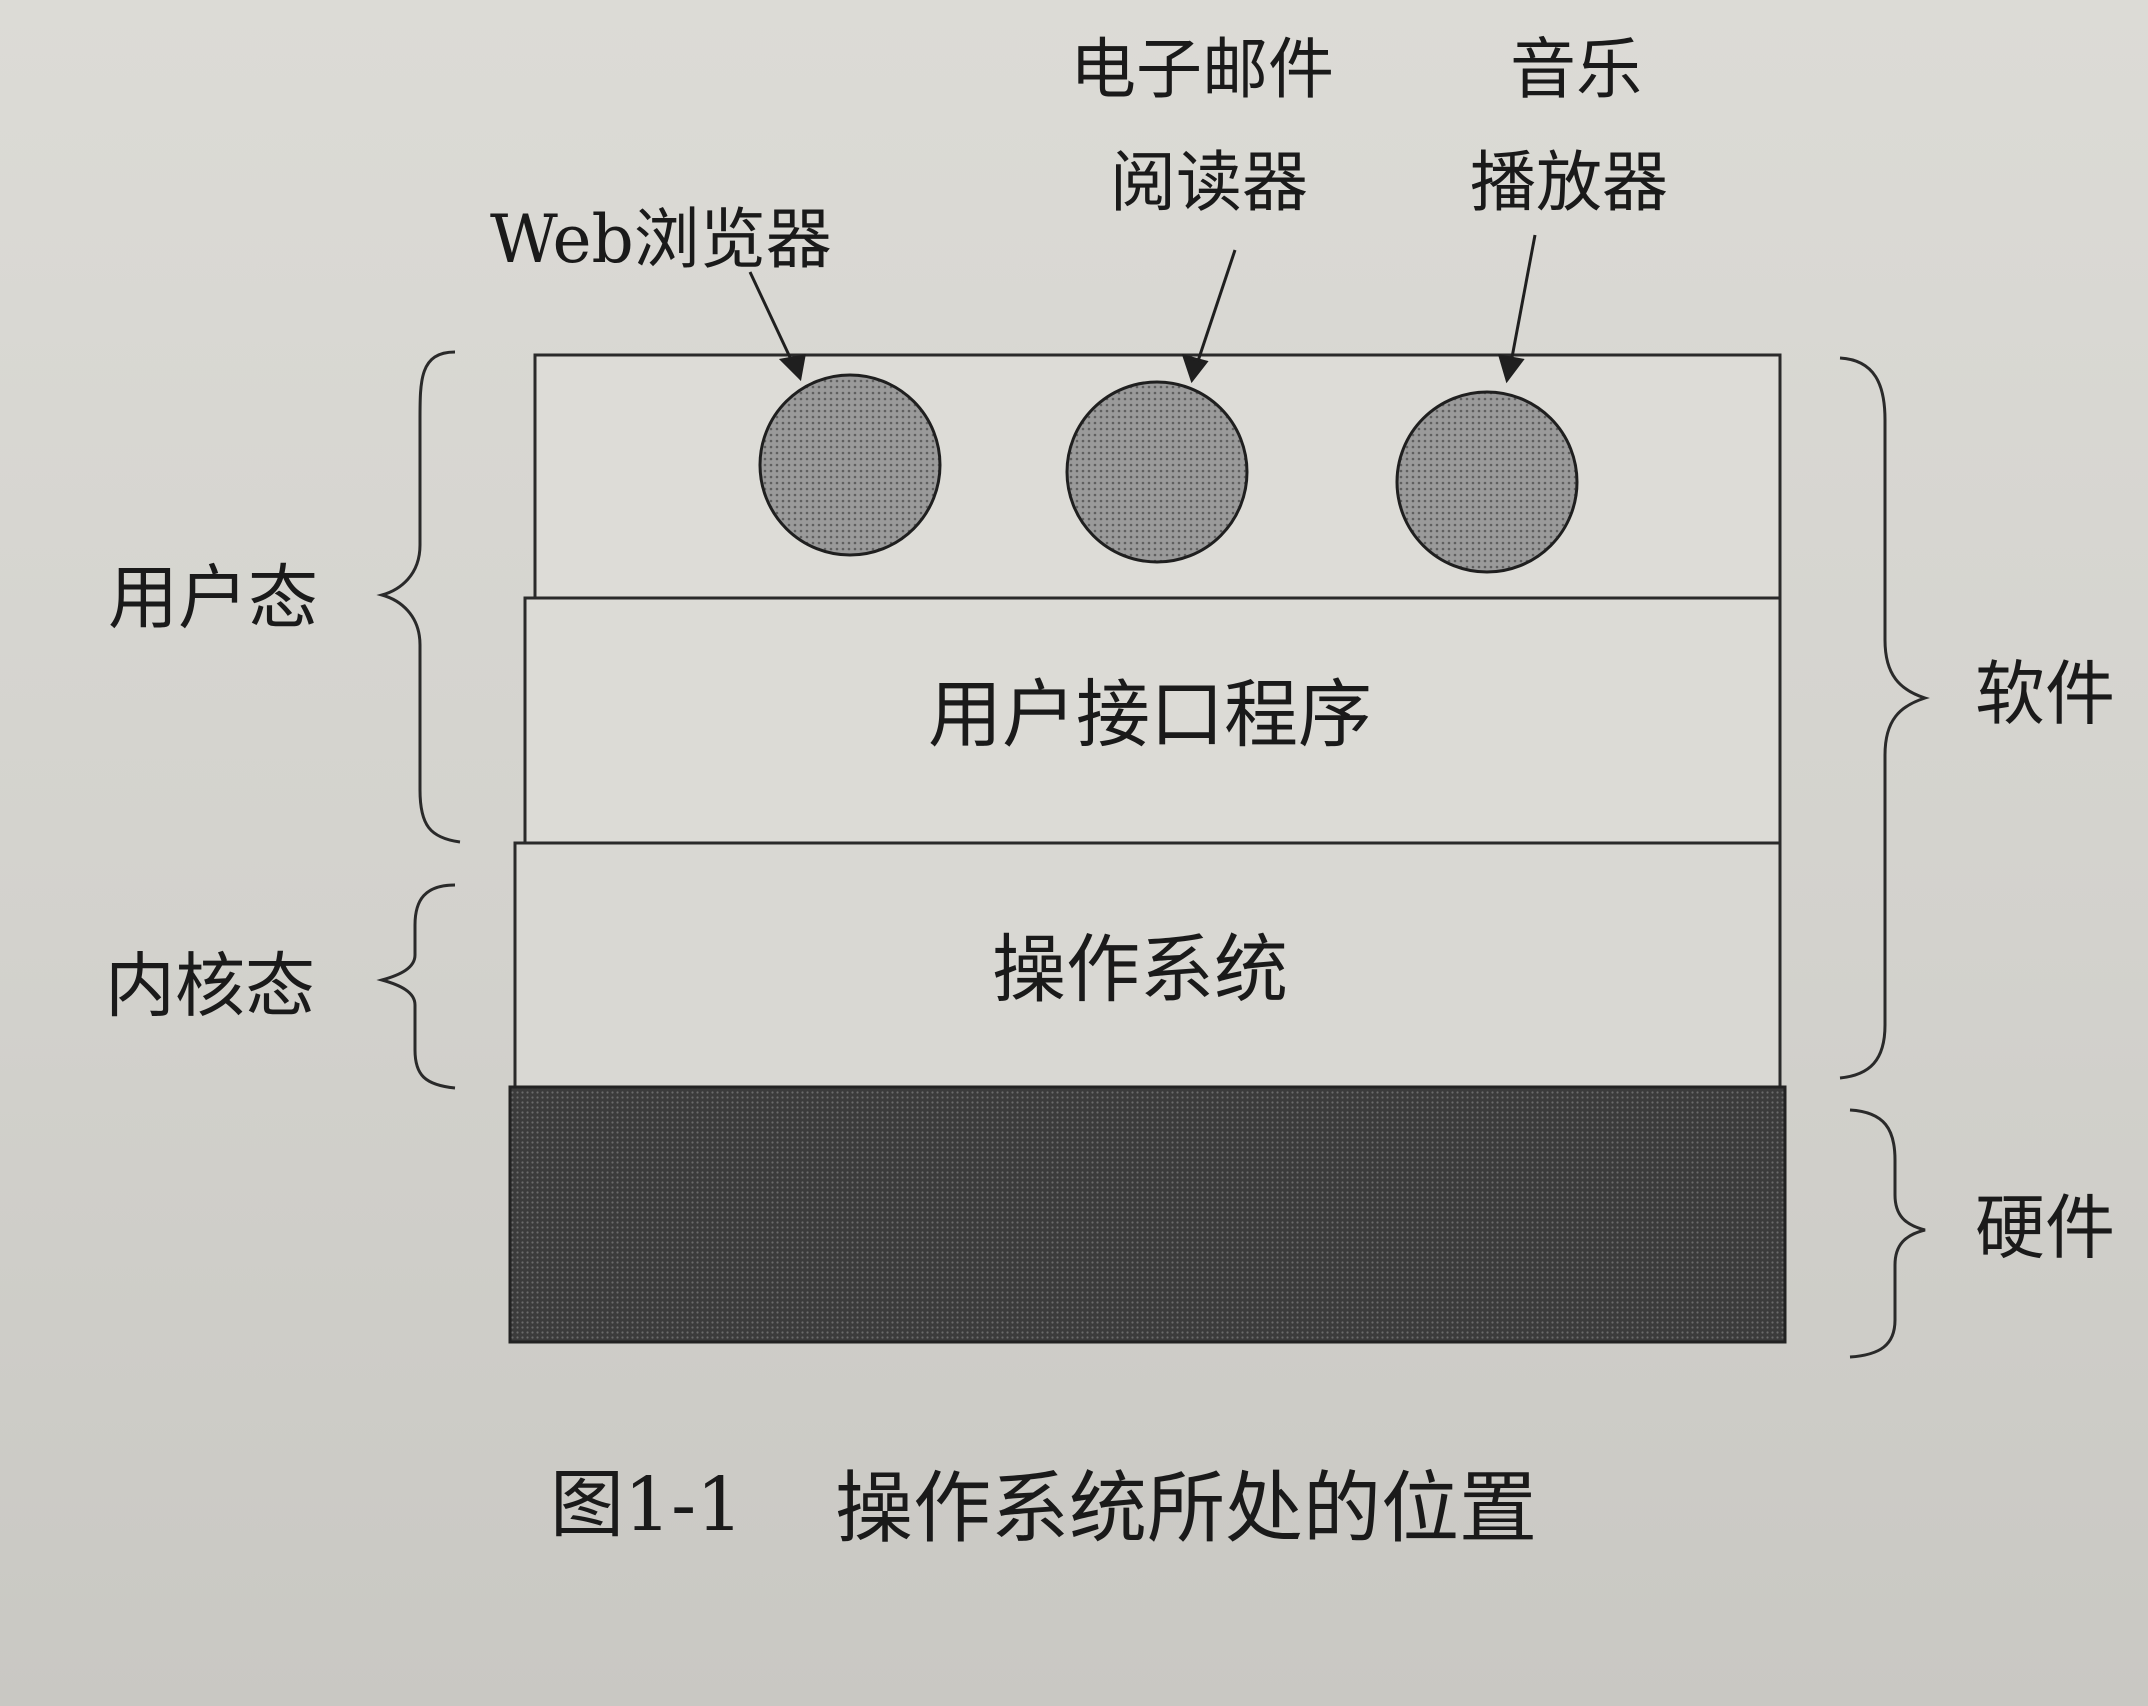 The height and width of the screenshot is (1706, 2148). What do you see at coordinates (2045, 1228) in the screenshot?
I see `hardware-label: 硬件` at bounding box center [2045, 1228].